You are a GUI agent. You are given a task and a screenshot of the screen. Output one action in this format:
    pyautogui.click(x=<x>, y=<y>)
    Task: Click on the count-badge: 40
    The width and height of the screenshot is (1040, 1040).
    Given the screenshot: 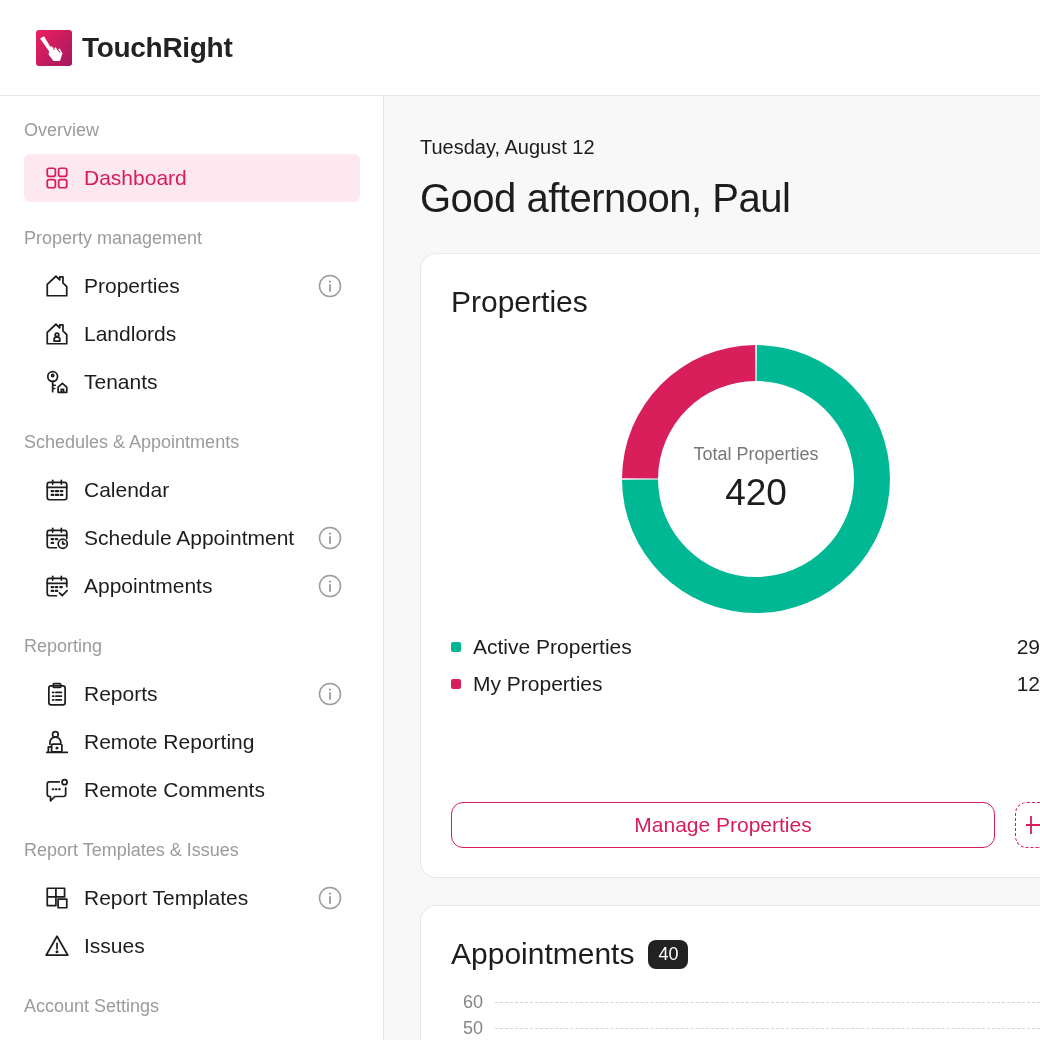 What is the action you would take?
    pyautogui.click(x=668, y=954)
    